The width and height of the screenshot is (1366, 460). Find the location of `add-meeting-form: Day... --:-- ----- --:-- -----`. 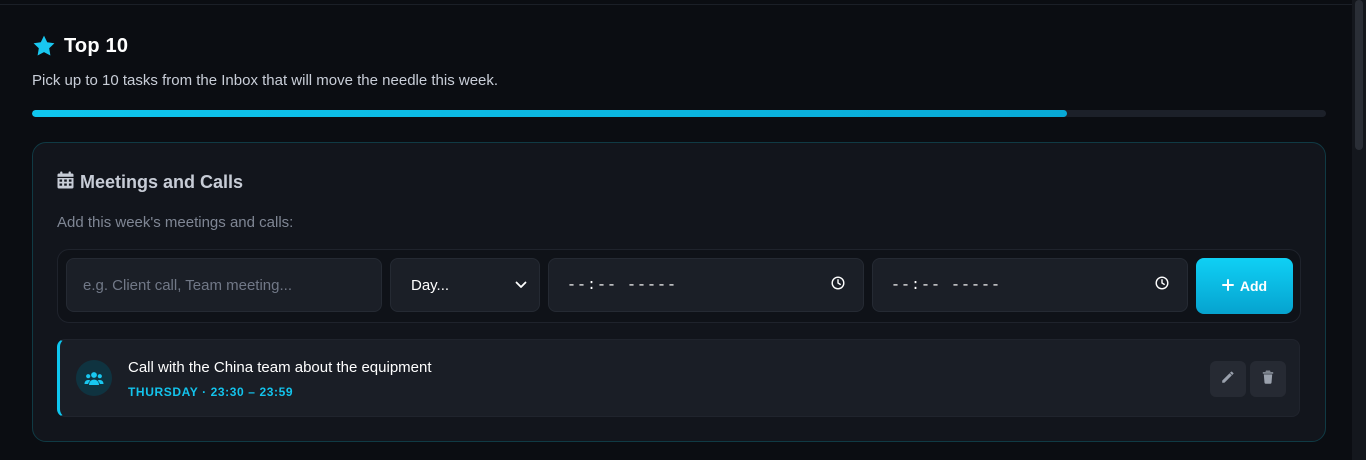

add-meeting-form: Day... --:-- ----- --:-- ----- is located at coordinates (679, 286).